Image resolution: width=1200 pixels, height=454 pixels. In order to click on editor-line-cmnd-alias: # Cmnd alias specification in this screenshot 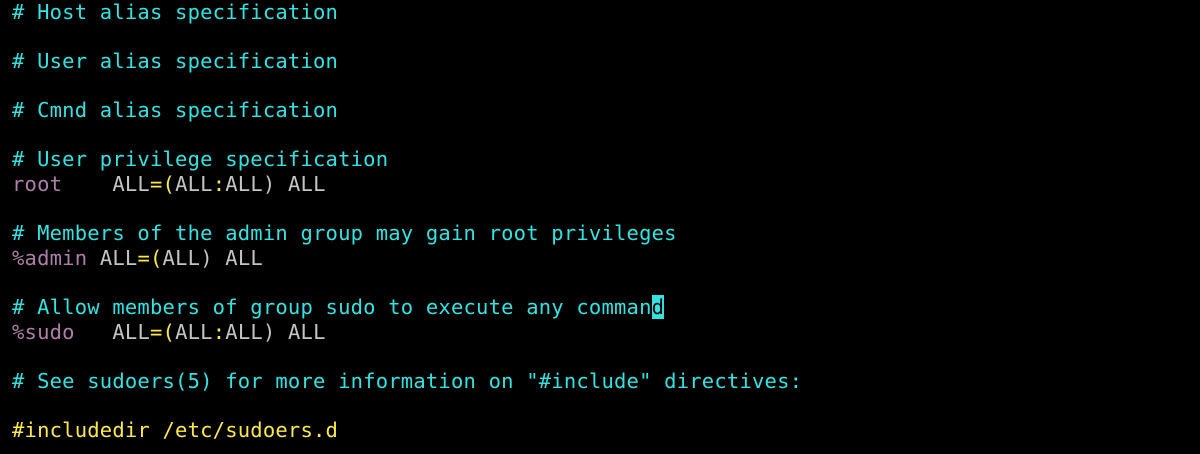, I will do `click(175, 110)`.